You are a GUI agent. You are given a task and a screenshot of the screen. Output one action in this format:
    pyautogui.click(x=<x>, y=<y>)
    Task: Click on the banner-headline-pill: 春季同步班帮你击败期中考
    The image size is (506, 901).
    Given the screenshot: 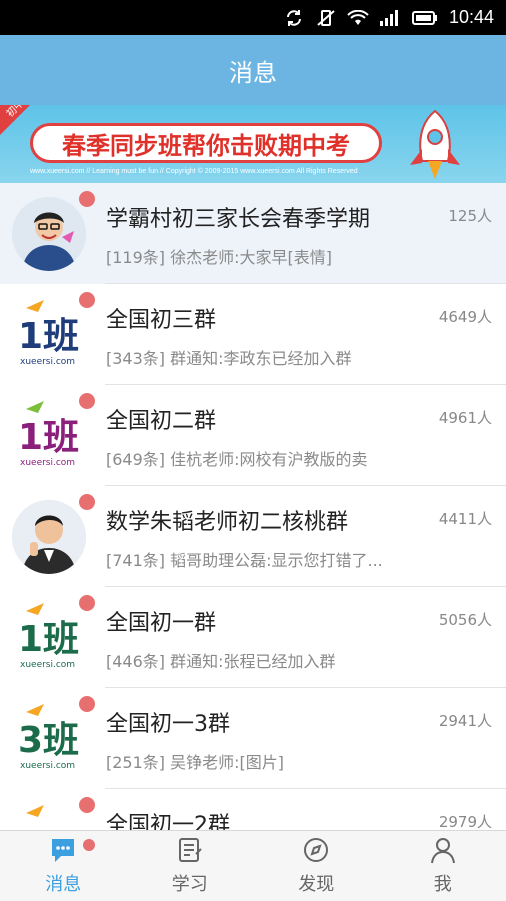 What is the action you would take?
    pyautogui.click(x=206, y=143)
    